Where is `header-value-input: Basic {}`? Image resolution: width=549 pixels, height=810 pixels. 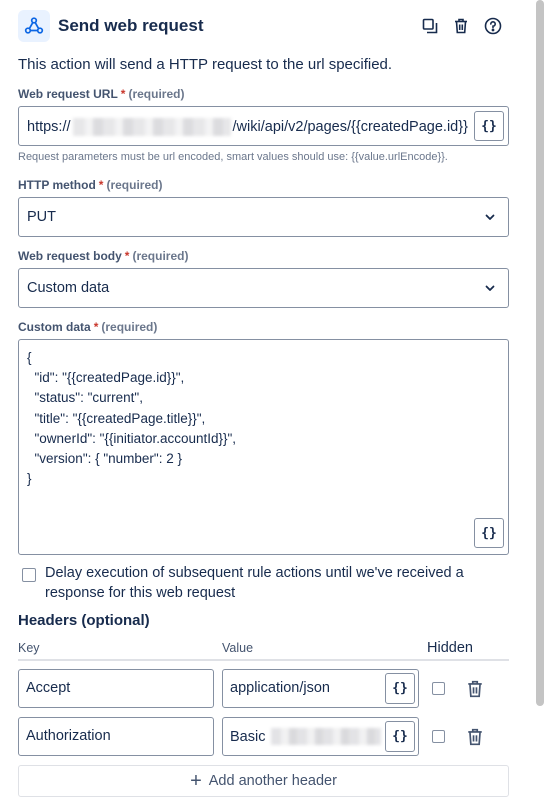 header-value-input: Basic {} is located at coordinates (320, 736).